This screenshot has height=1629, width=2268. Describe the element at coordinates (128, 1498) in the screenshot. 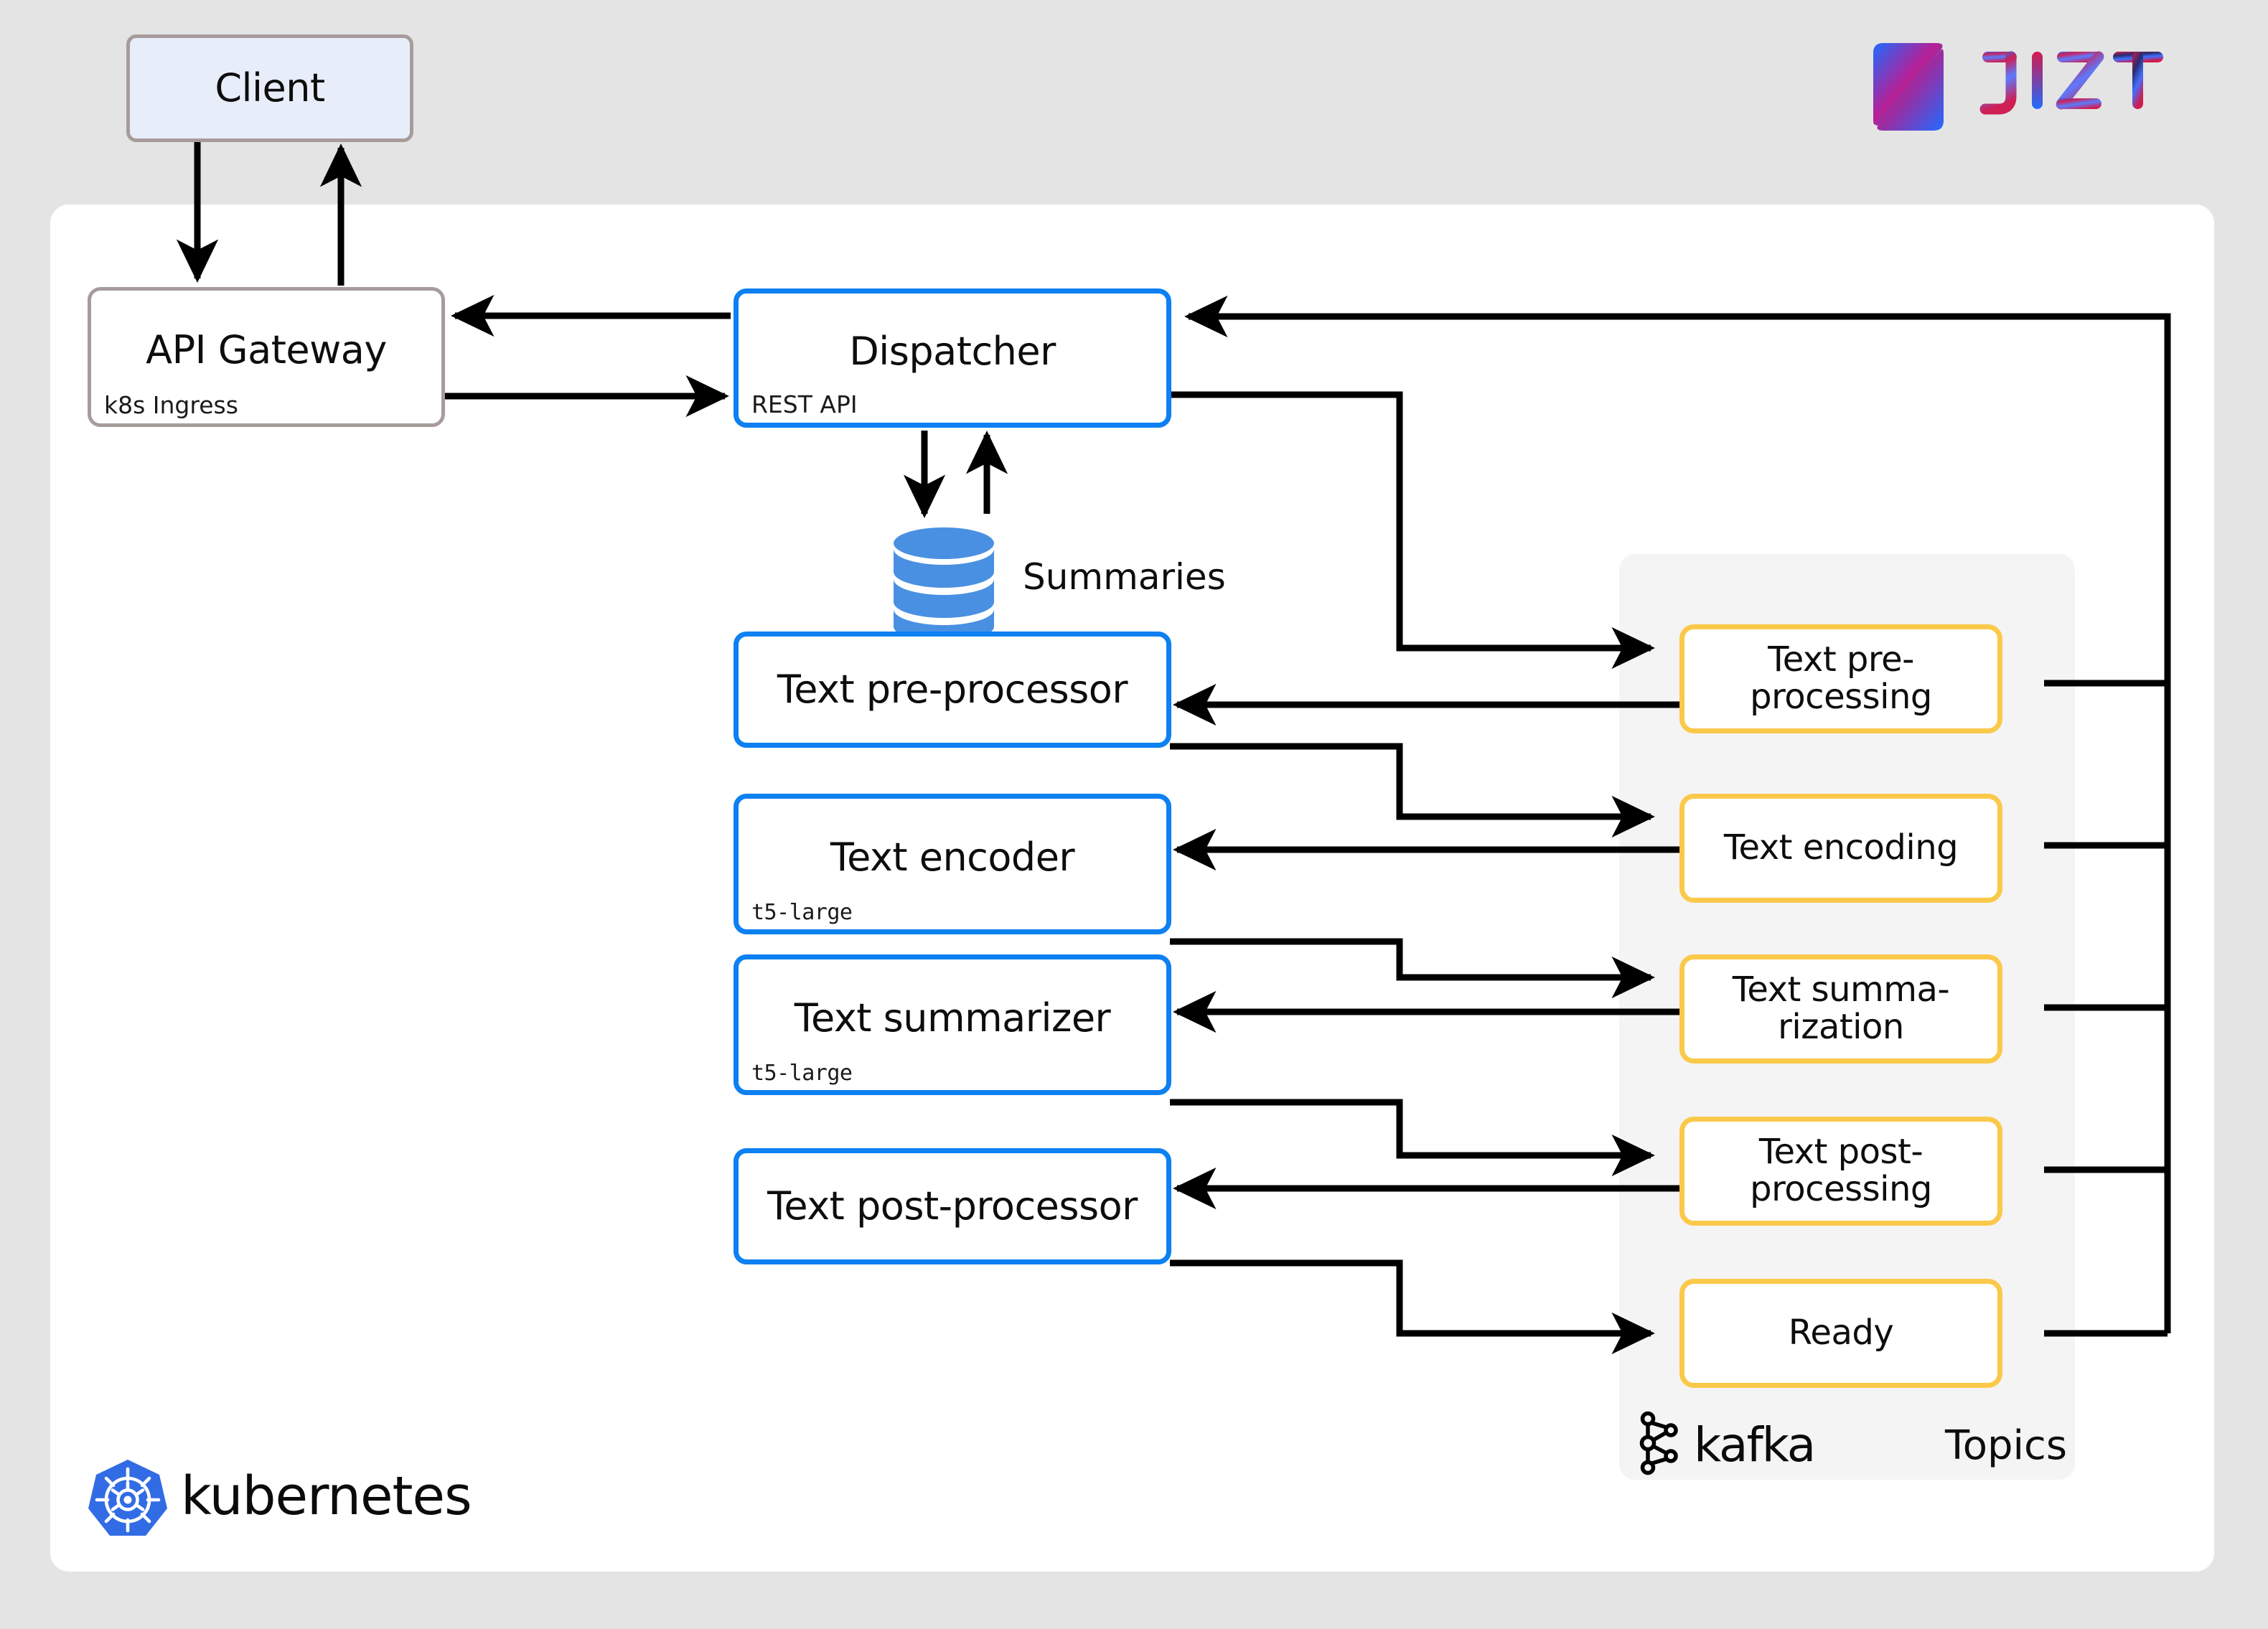

I see `kubernetes-helm-icon` at that location.